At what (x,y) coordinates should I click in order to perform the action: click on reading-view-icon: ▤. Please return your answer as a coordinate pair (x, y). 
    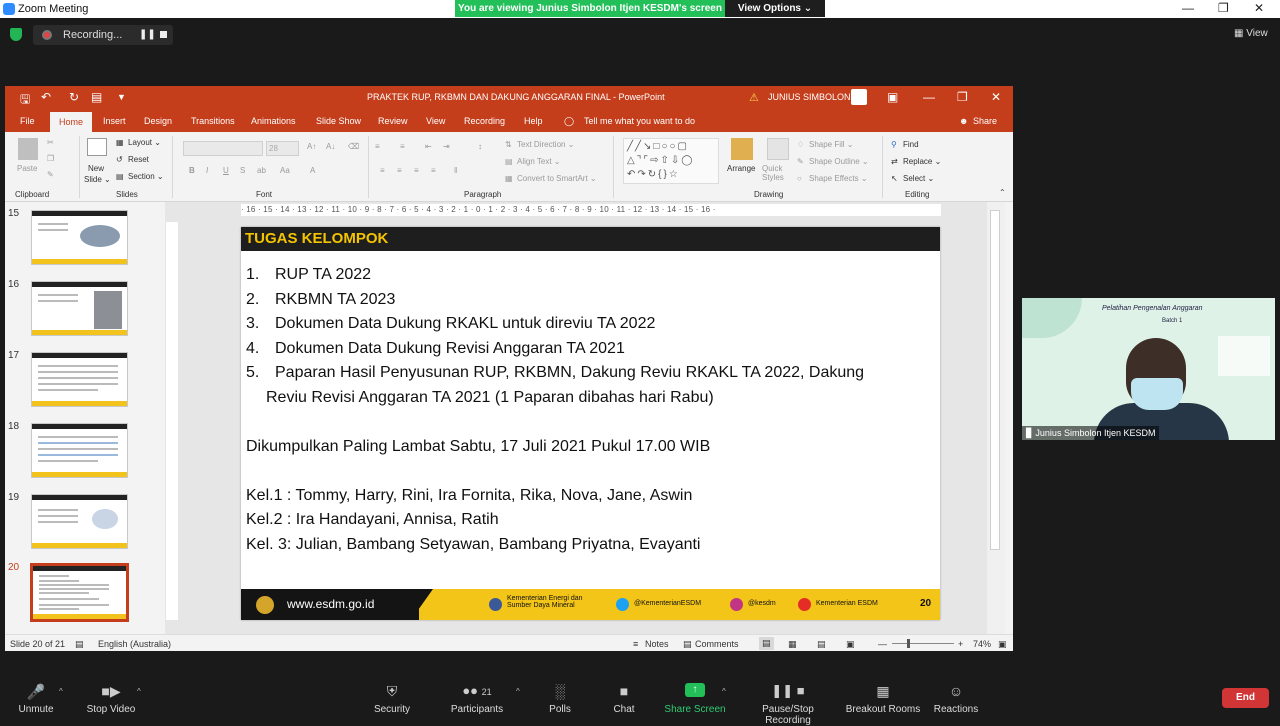
    Looking at the image, I should click on (821, 644).